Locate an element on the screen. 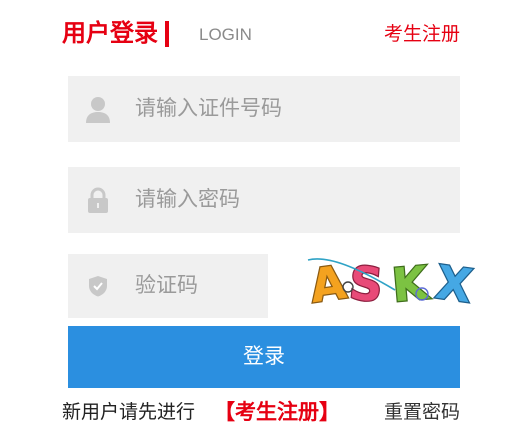 The height and width of the screenshot is (433, 530). captcha-input is located at coordinates (168, 286).